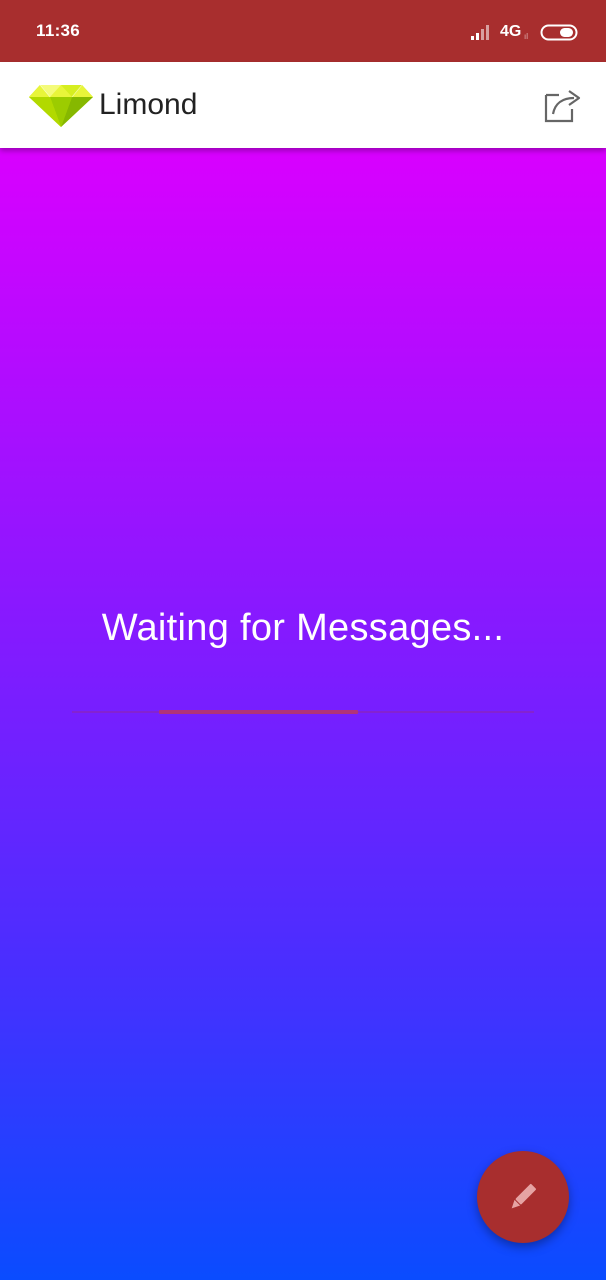 The height and width of the screenshot is (1280, 606). Describe the element at coordinates (303, 31) in the screenshot. I see `status-bar: 11:36 4G ıl` at that location.